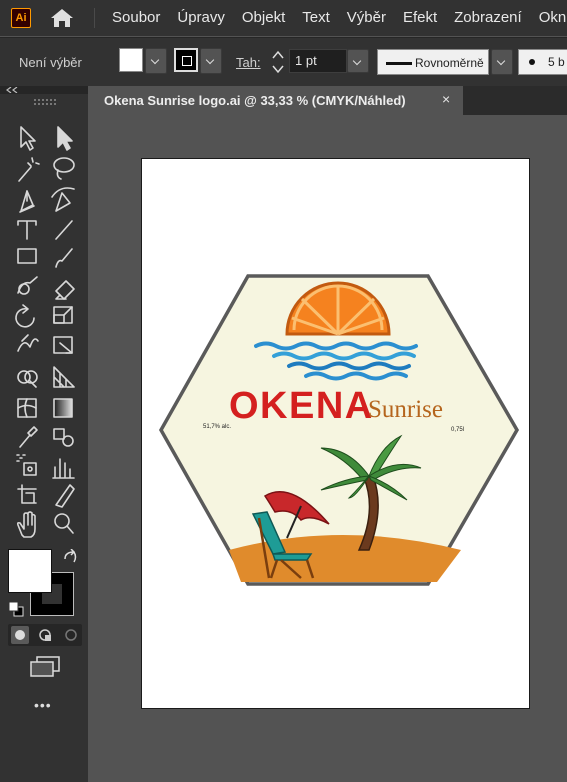 This screenshot has height=782, width=567. I want to click on menu-vyber: Výběr, so click(366, 18).